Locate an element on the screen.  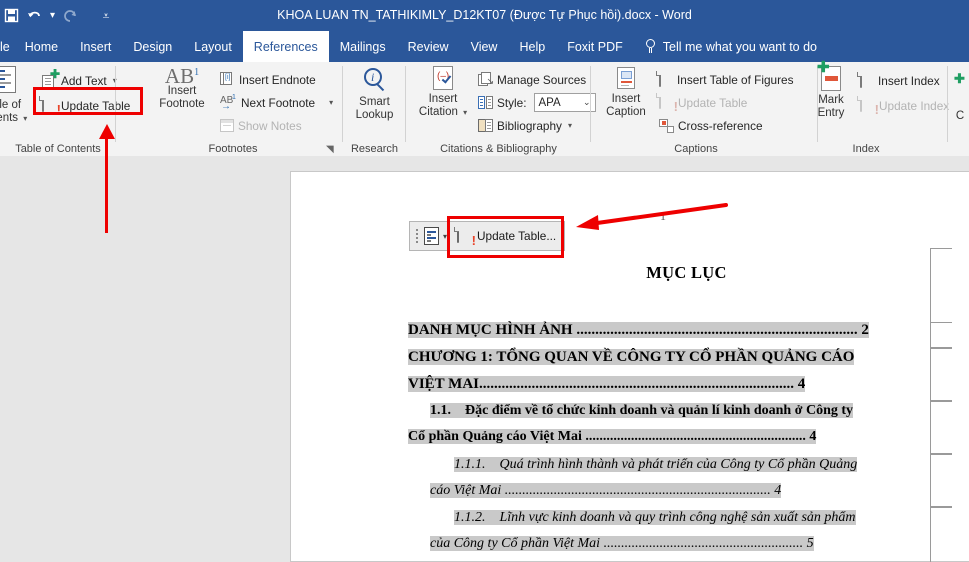
table-of-authorities-label: C is located at coordinates (960, 116).